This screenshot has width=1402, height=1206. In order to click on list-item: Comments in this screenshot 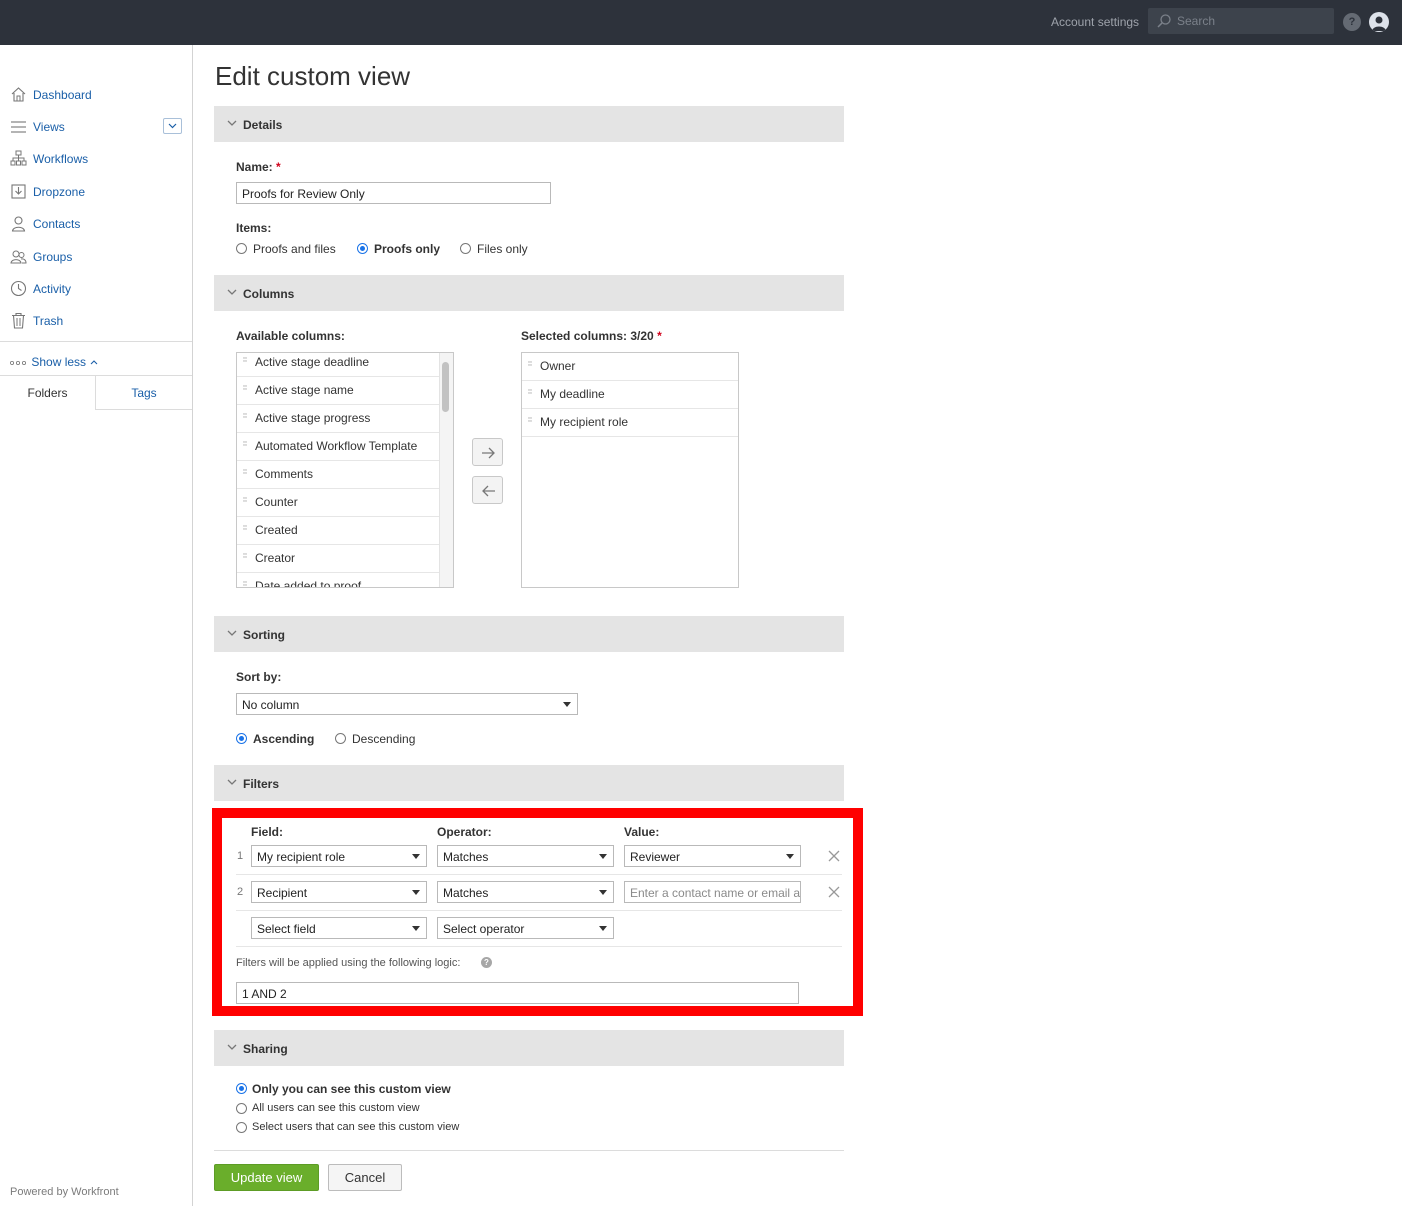, I will do `click(338, 475)`.